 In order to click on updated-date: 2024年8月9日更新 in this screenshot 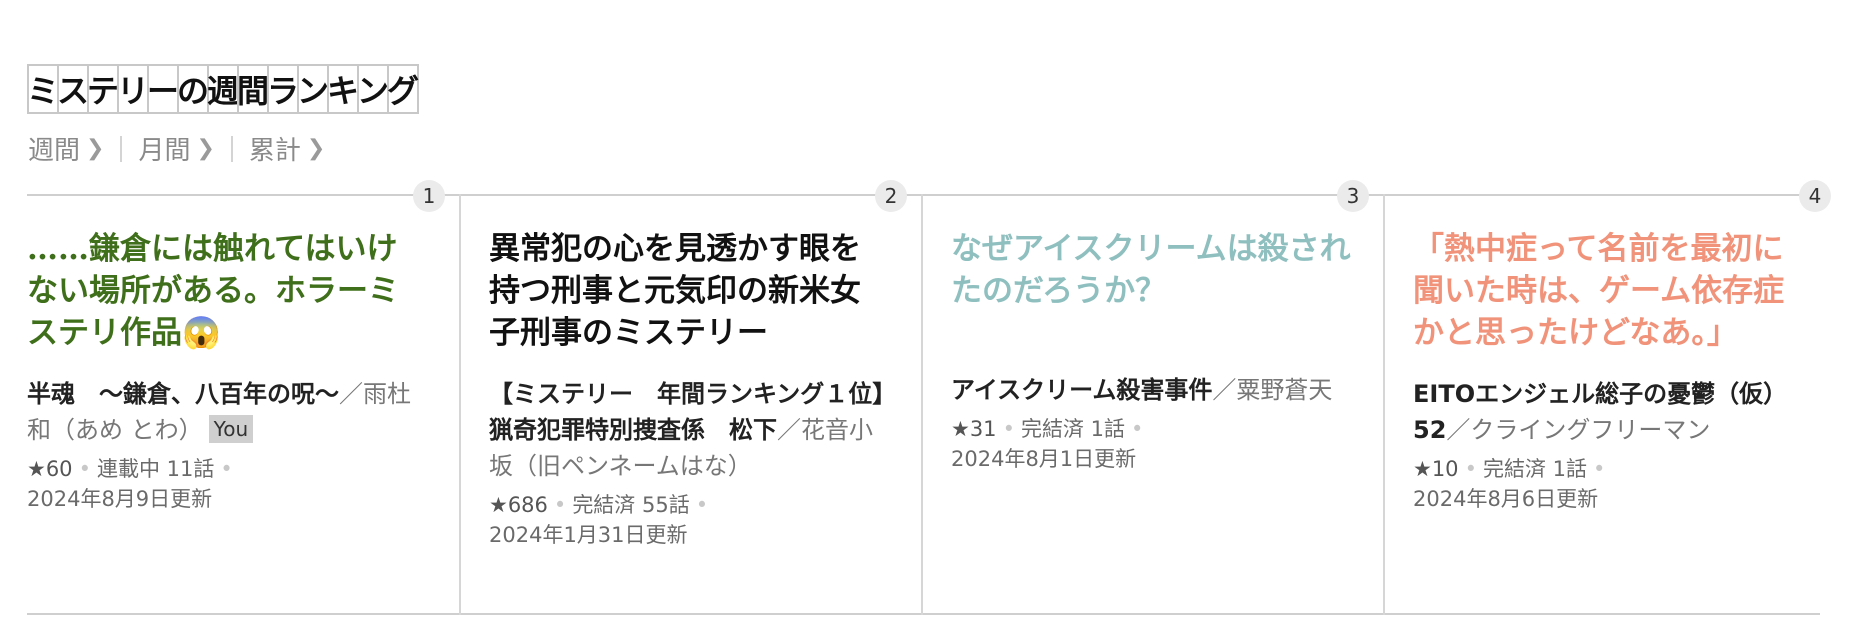, I will do `click(120, 499)`.